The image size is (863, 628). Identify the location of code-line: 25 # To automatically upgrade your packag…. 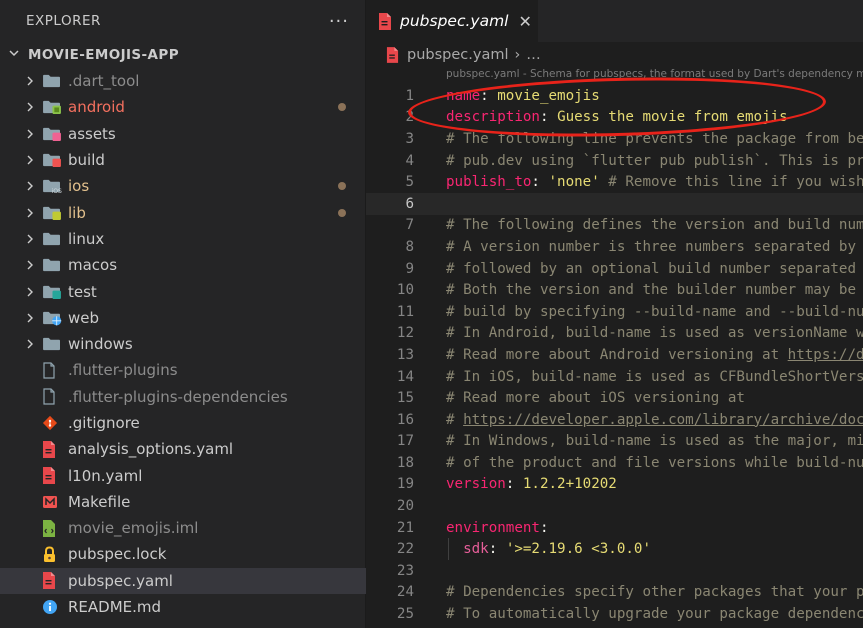
(614, 614).